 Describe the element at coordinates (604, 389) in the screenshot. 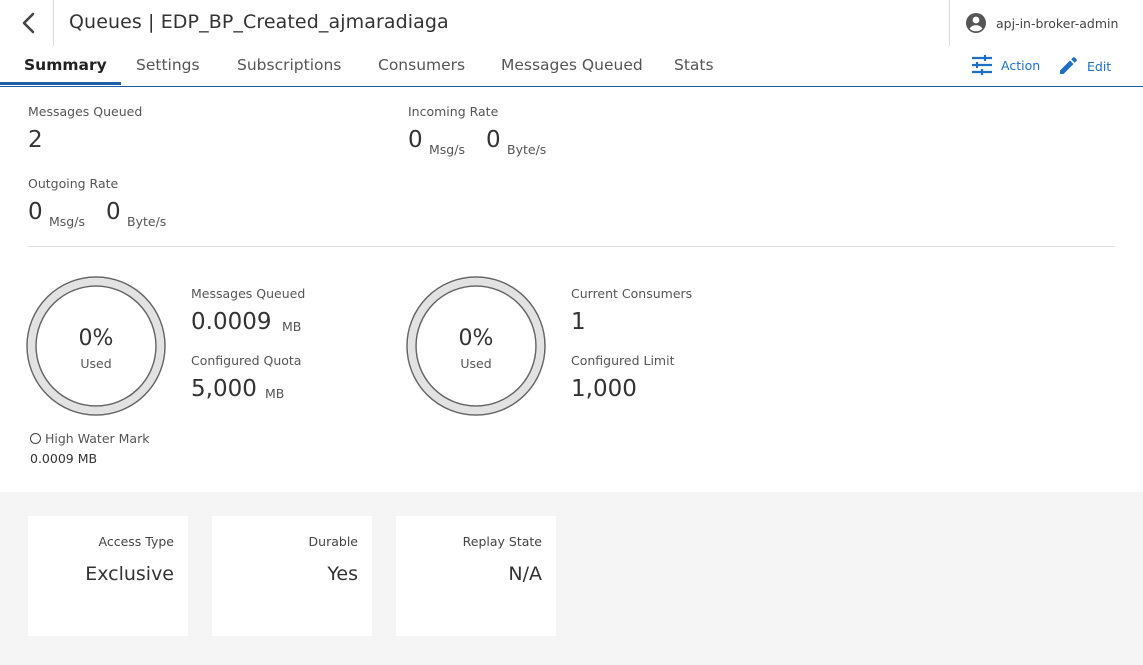

I see `configured-limit-value: 1,000` at that location.